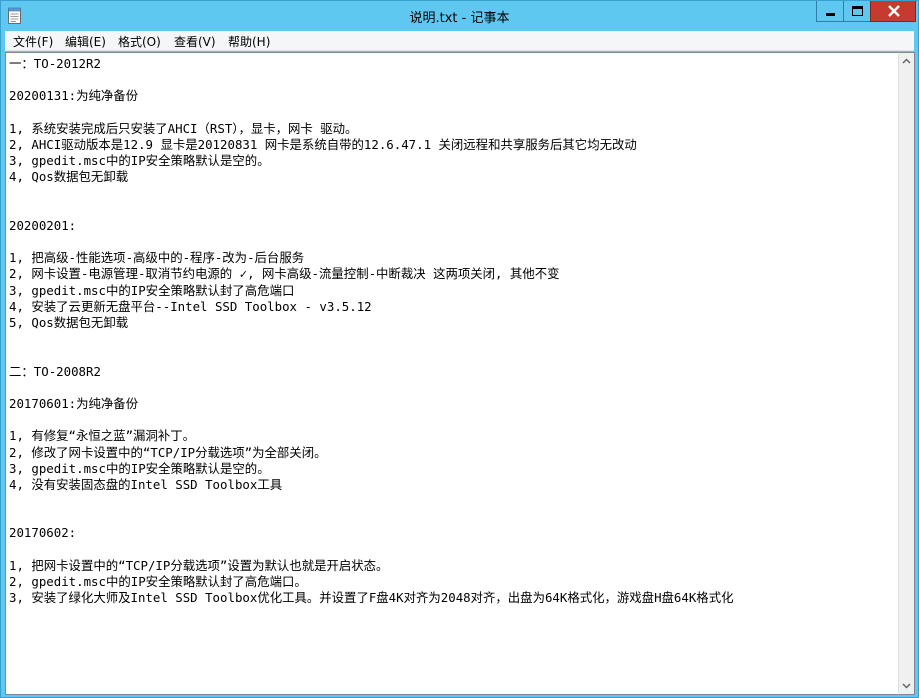 Image resolution: width=919 pixels, height=698 pixels. I want to click on text-line: 1, 系统安装完成后只安装了AHCI（RST），显卡，网卡 驱动。, so click(453, 129).